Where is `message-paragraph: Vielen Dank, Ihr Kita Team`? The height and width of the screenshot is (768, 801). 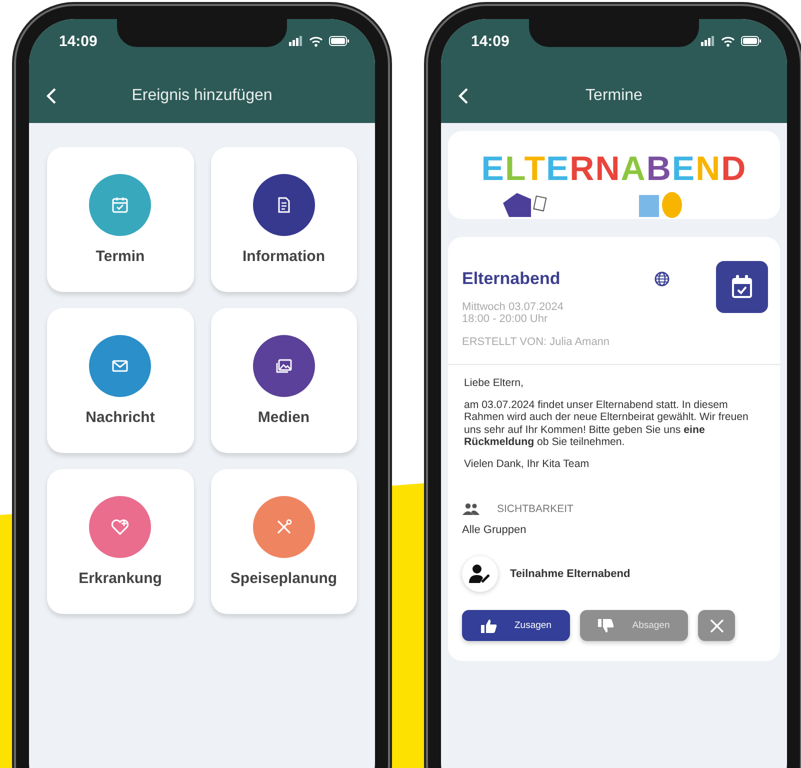 message-paragraph: Vielen Dank, Ihr Kita Team is located at coordinates (527, 464).